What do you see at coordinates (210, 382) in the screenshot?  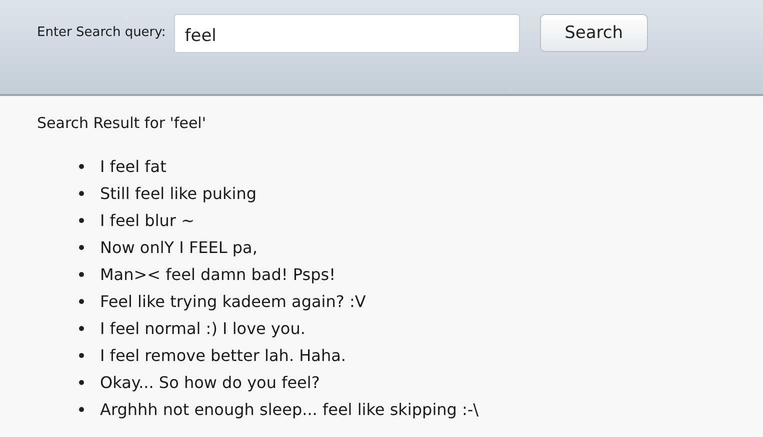 I see `result-item: Okay... So how do you feel?` at bounding box center [210, 382].